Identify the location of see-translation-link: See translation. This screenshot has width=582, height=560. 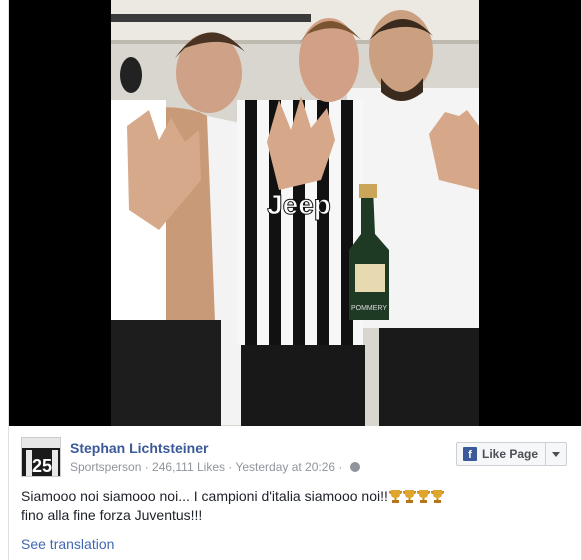
(67, 544).